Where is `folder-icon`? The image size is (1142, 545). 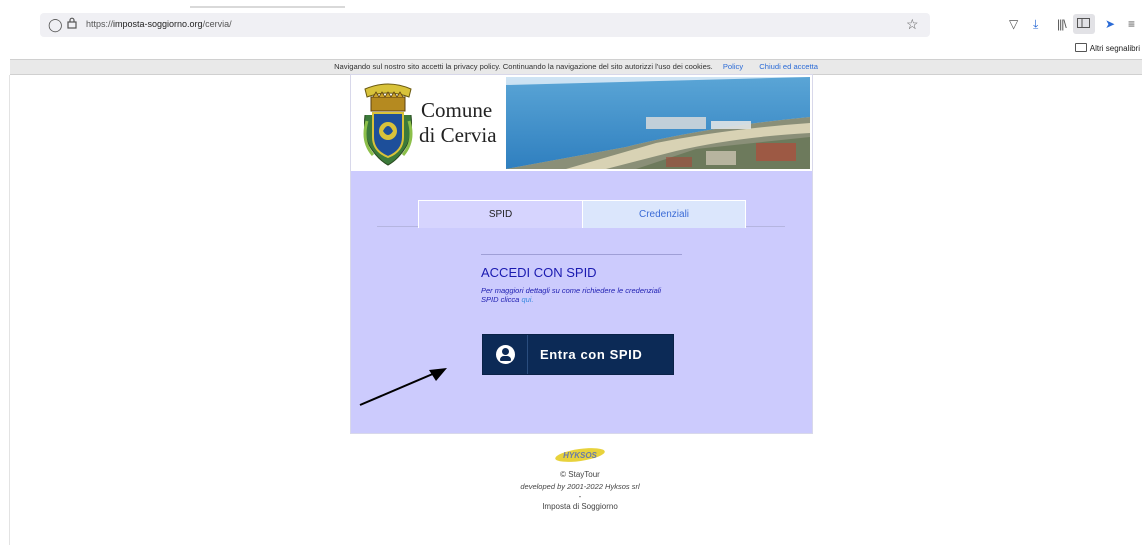 folder-icon is located at coordinates (1080, 47).